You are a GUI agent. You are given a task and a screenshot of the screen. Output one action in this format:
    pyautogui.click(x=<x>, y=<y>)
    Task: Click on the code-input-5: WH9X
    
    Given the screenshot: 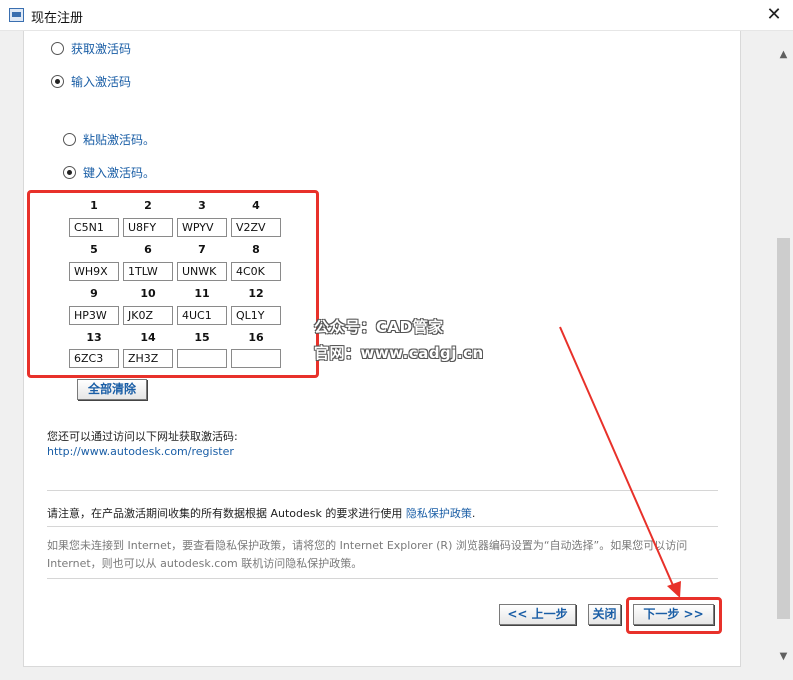 What is the action you would take?
    pyautogui.click(x=94, y=271)
    